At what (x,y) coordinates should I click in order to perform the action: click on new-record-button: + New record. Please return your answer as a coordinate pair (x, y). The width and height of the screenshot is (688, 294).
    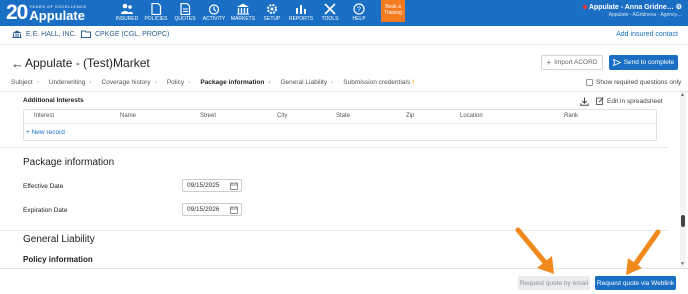
    Looking at the image, I should click on (45, 132).